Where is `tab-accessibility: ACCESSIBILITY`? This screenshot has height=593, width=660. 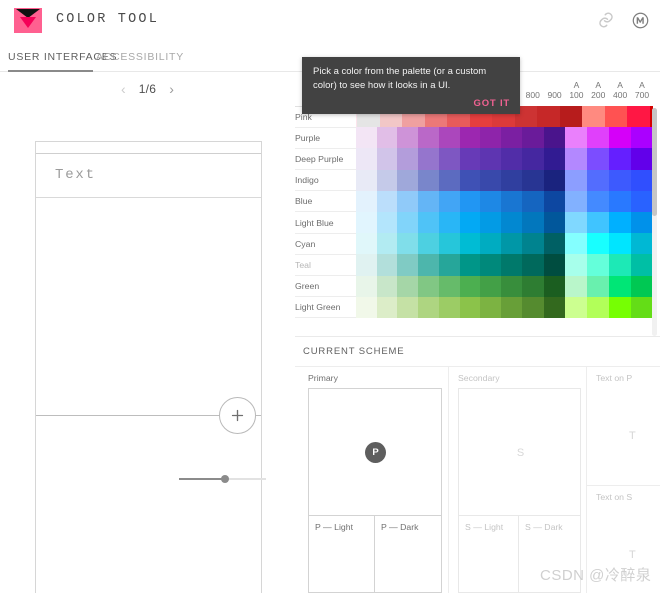 tab-accessibility: ACCESSIBILITY is located at coordinates (140, 56).